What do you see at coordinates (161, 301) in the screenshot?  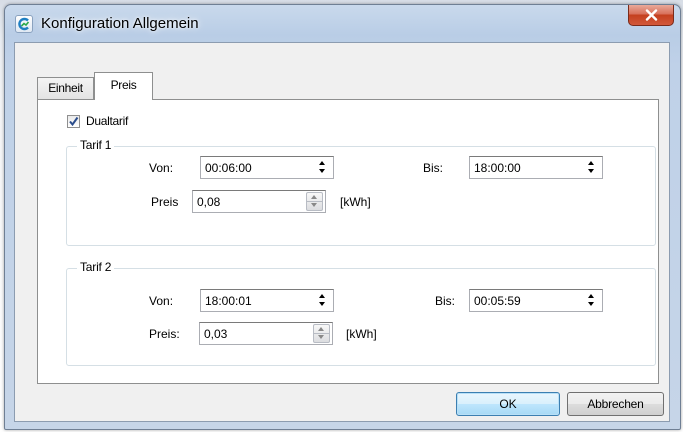 I see `tarif2-von-label: Von:` at bounding box center [161, 301].